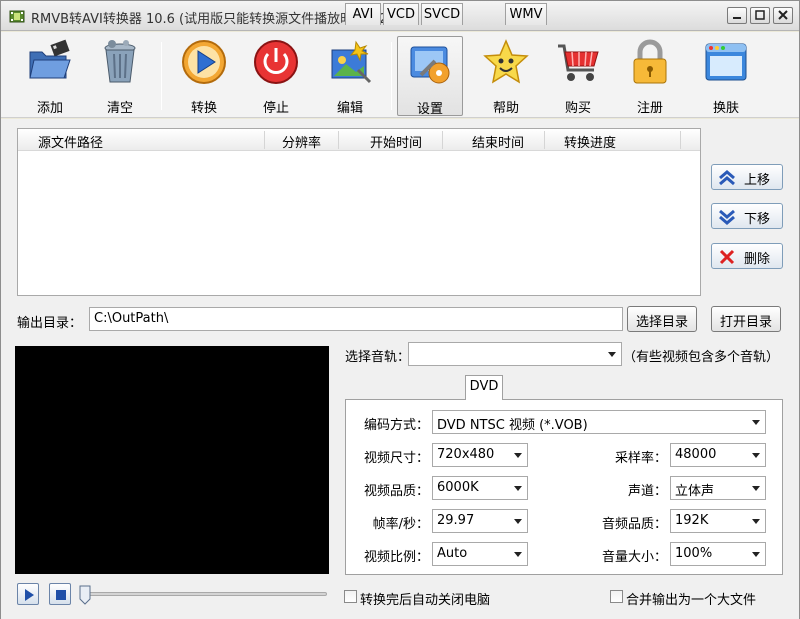 Image resolution: width=800 pixels, height=619 pixels. Describe the element at coordinates (425, 600) in the screenshot. I see `shutdown-label: 转换完后自动关闭电脑` at that location.